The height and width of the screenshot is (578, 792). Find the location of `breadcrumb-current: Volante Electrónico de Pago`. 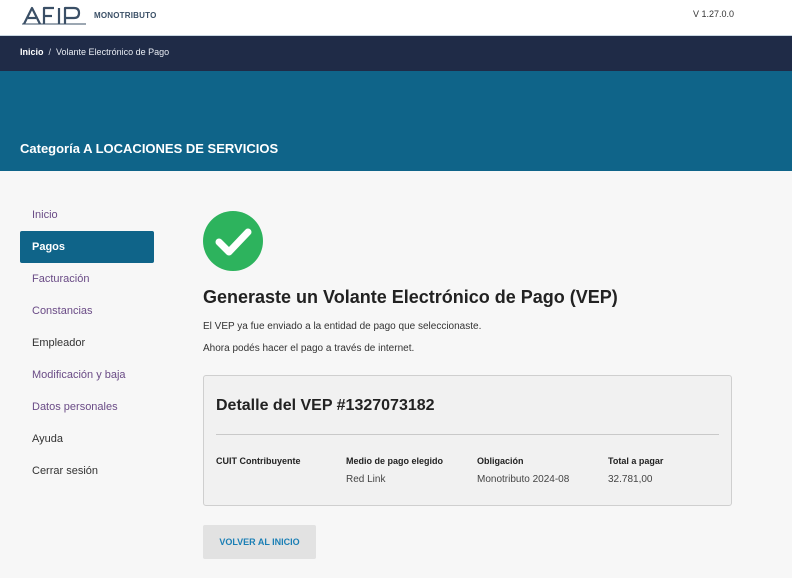

breadcrumb-current: Volante Electrónico de Pago is located at coordinates (113, 52).